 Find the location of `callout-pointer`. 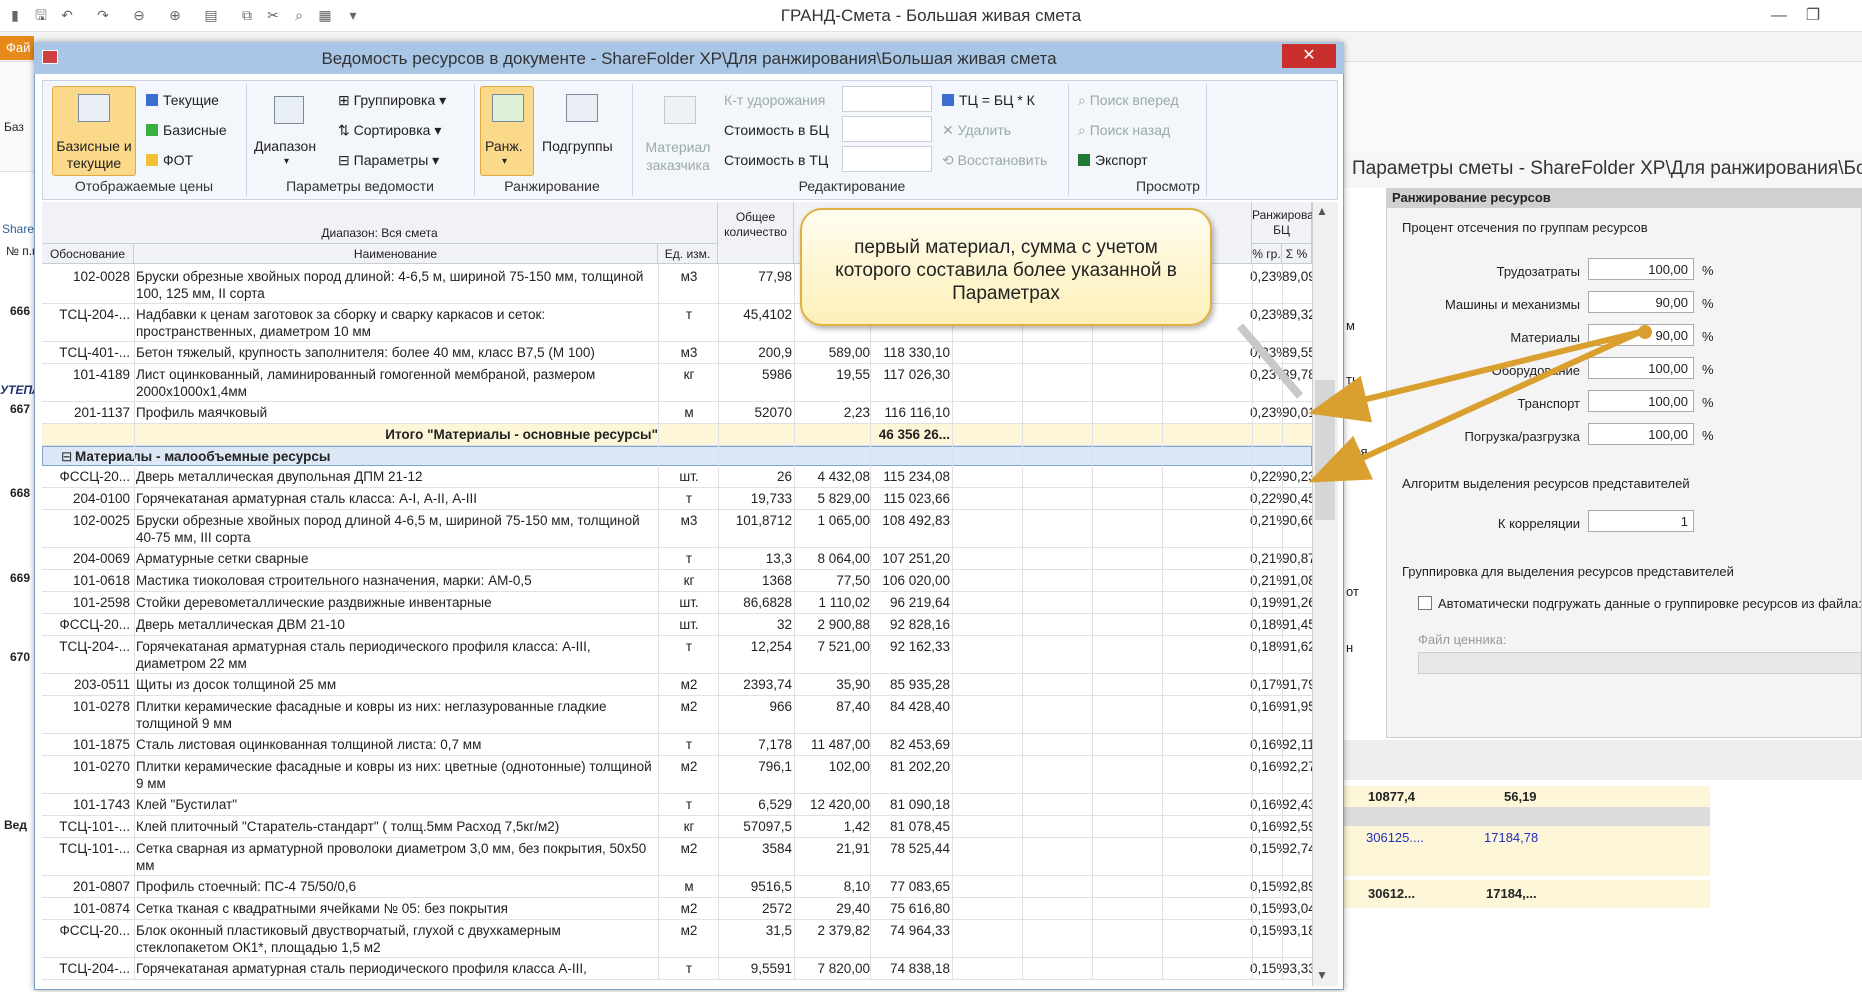

callout-pointer is located at coordinates (1270, 361).